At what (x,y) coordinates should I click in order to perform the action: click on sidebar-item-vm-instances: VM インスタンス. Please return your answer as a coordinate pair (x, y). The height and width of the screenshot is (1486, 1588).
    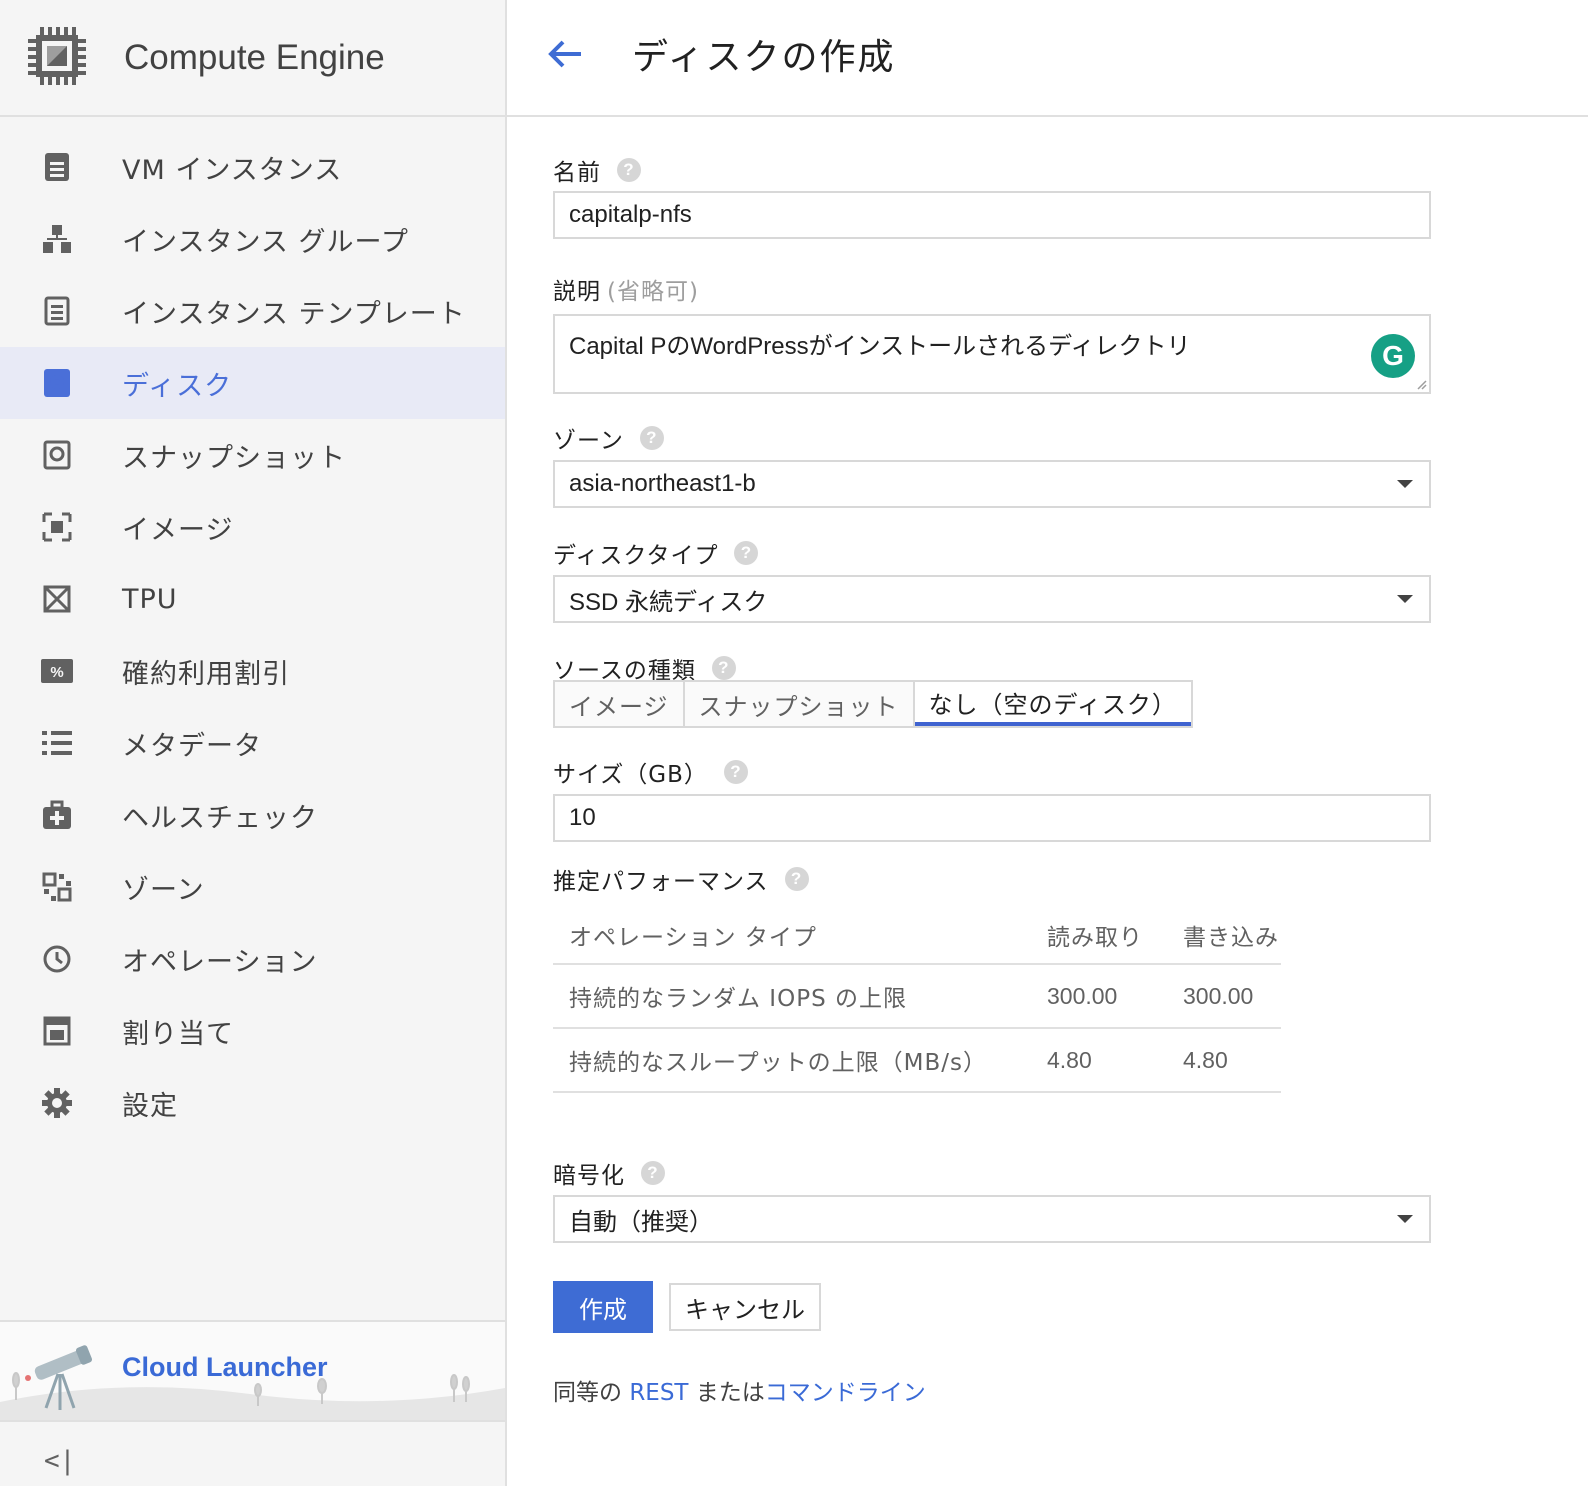
    Looking at the image, I should click on (252, 167).